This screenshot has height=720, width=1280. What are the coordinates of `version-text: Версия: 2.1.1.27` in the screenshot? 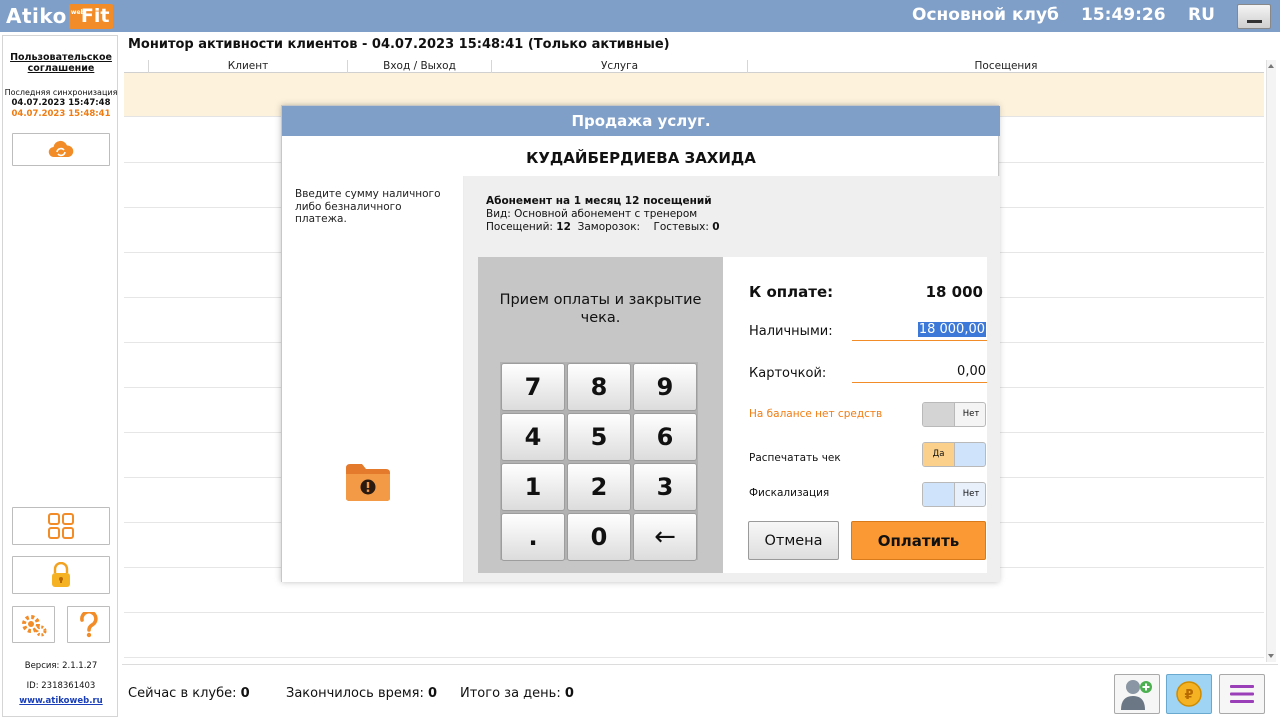 It's located at (61, 666).